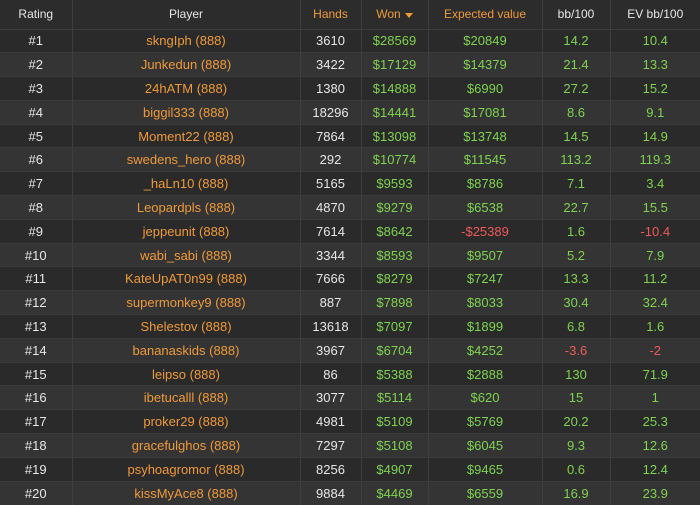  What do you see at coordinates (331, 397) in the screenshot?
I see `hands-cell: 3077` at bounding box center [331, 397].